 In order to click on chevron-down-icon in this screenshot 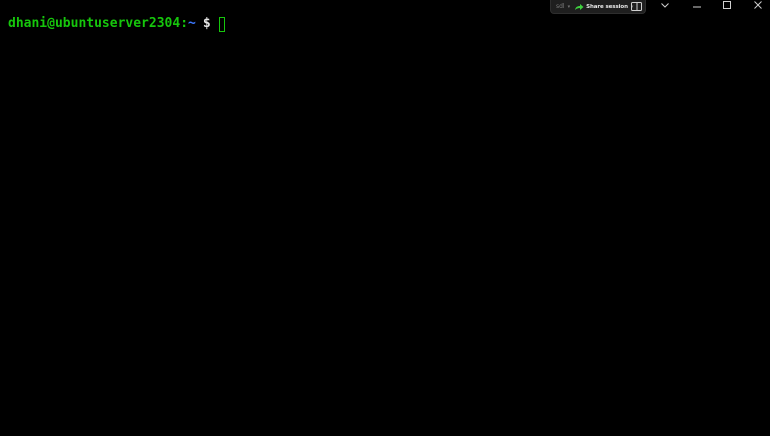, I will do `click(665, 5)`.